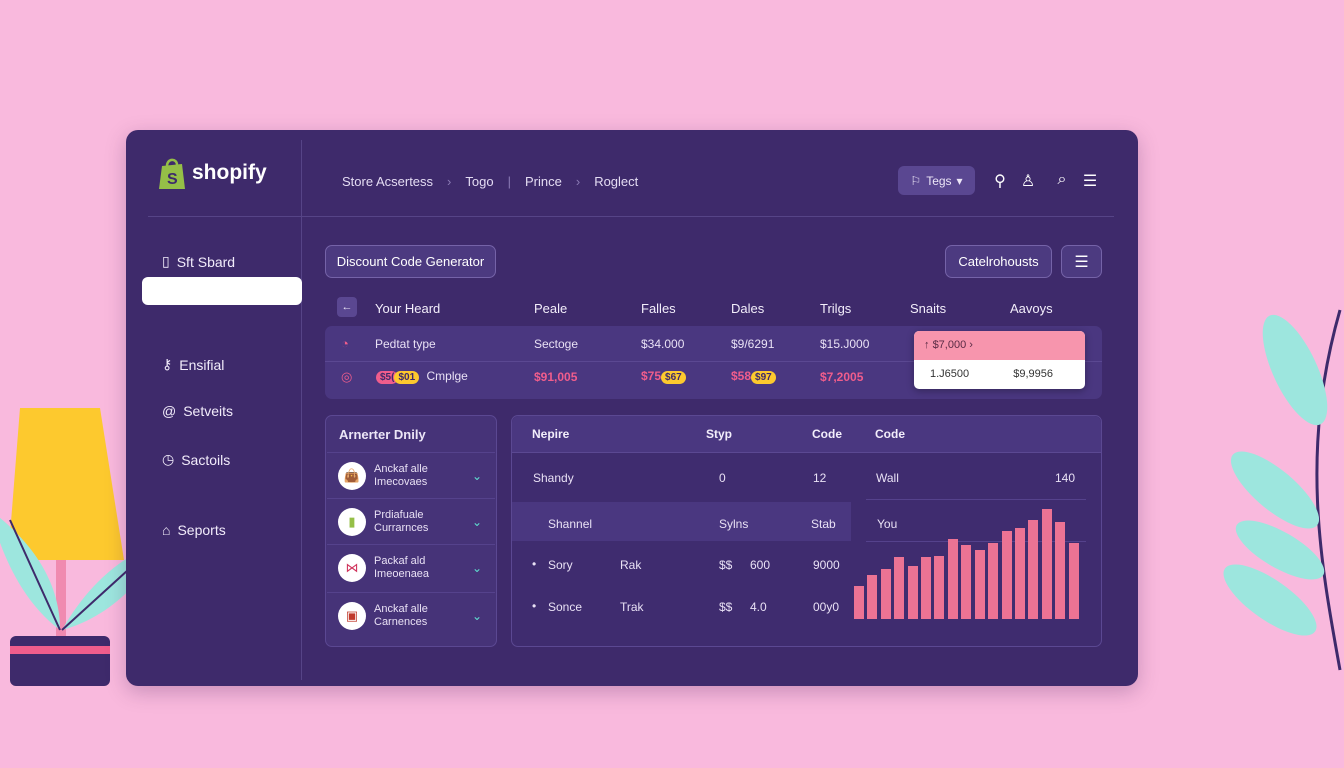 Image resolution: width=1344 pixels, height=768 pixels. I want to click on shopify-bag-icon: ▮, so click(352, 521).